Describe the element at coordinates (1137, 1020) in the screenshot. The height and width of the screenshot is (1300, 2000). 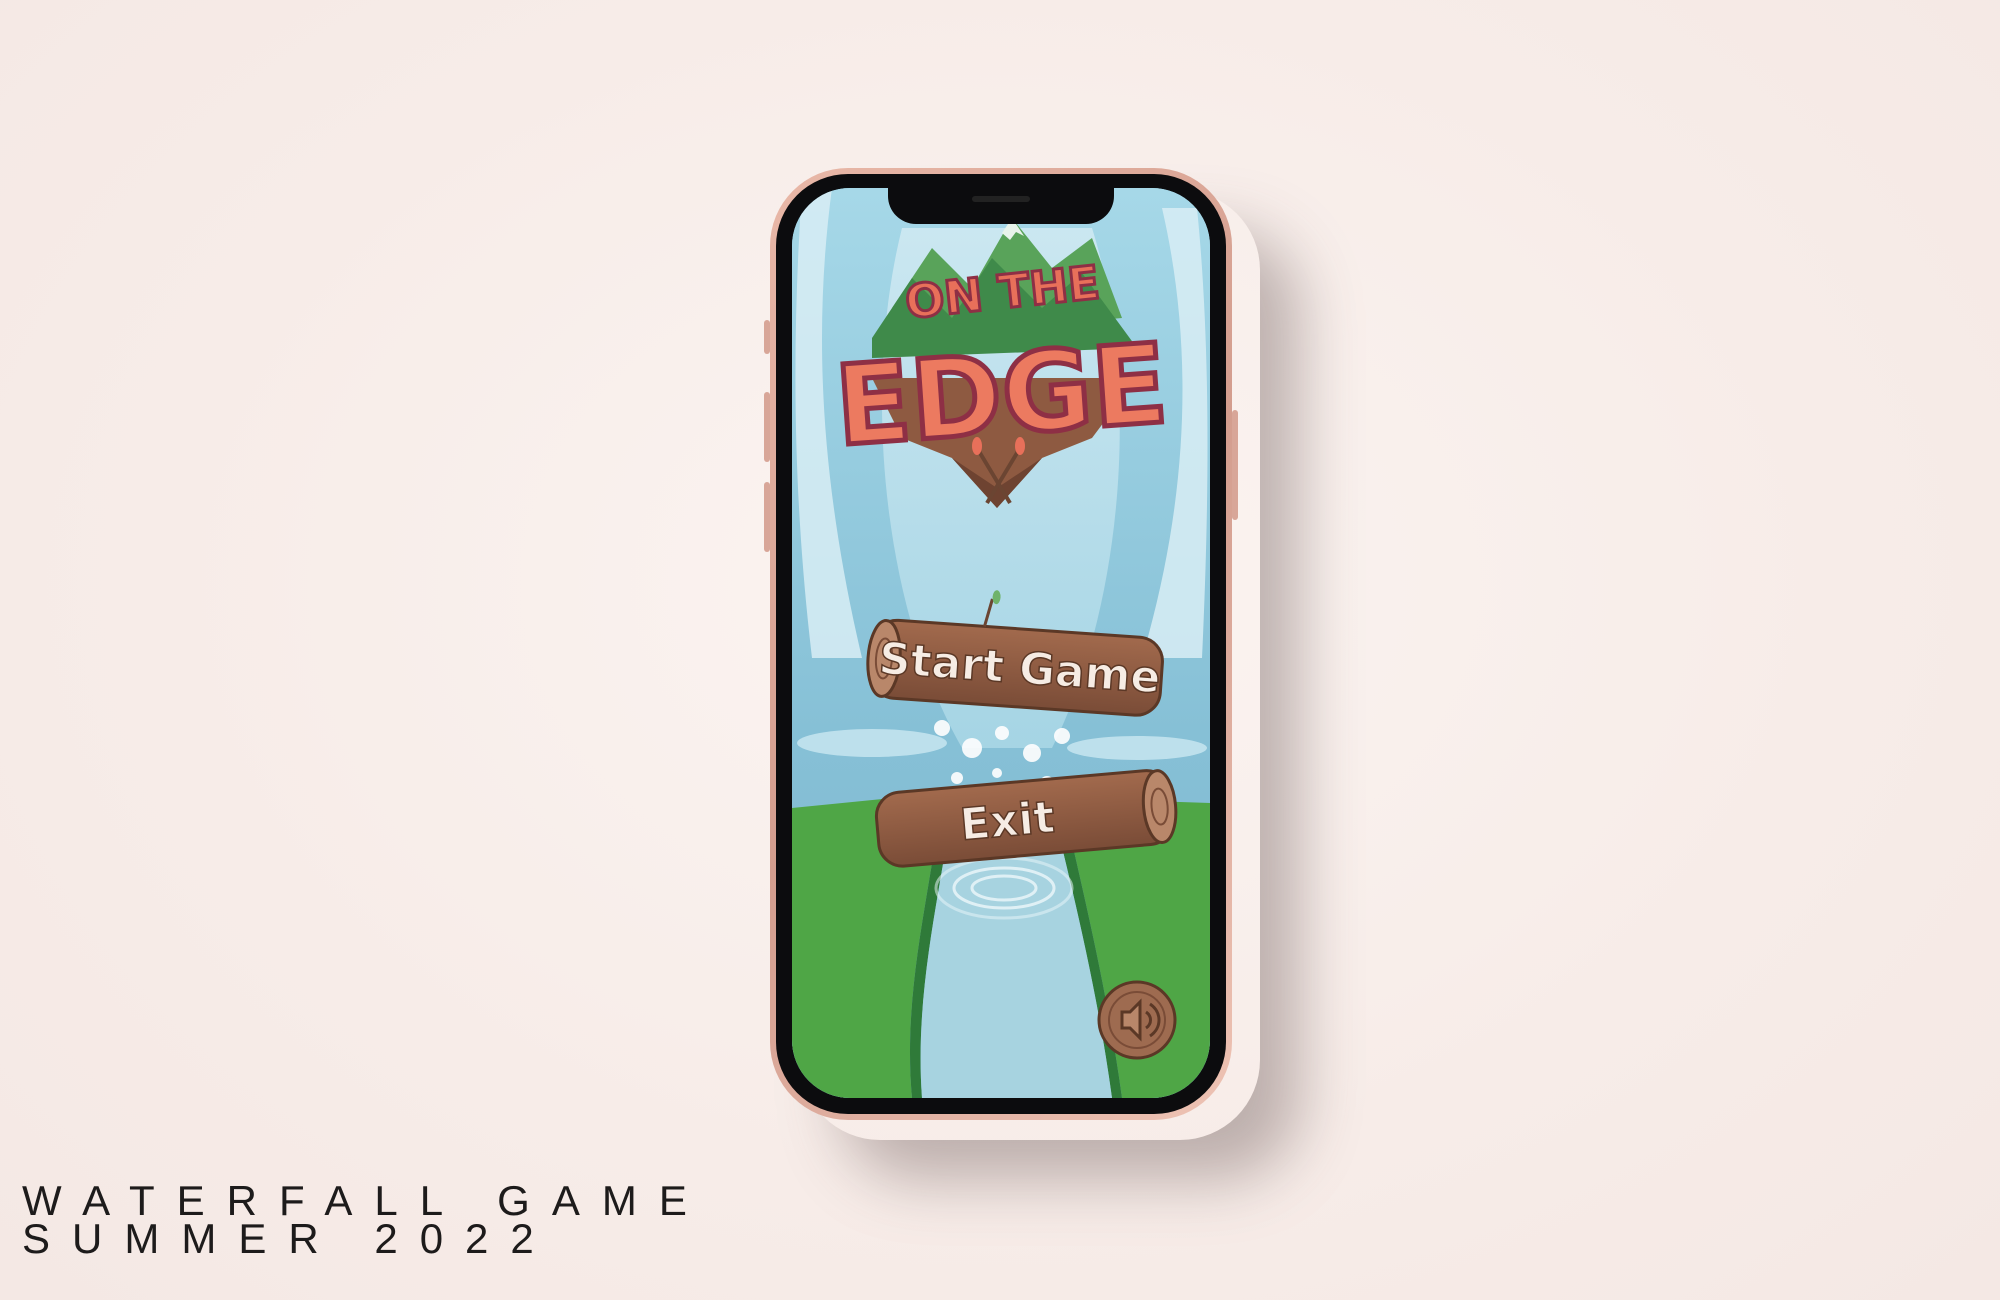
I see `sound-toggle-button` at that location.